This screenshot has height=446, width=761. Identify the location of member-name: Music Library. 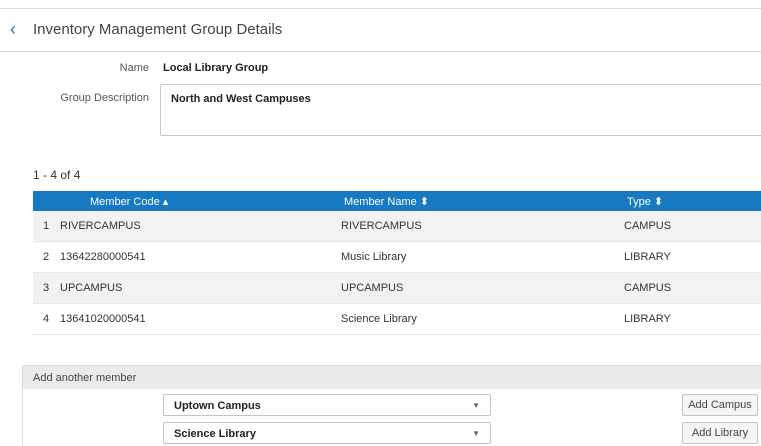
(374, 257).